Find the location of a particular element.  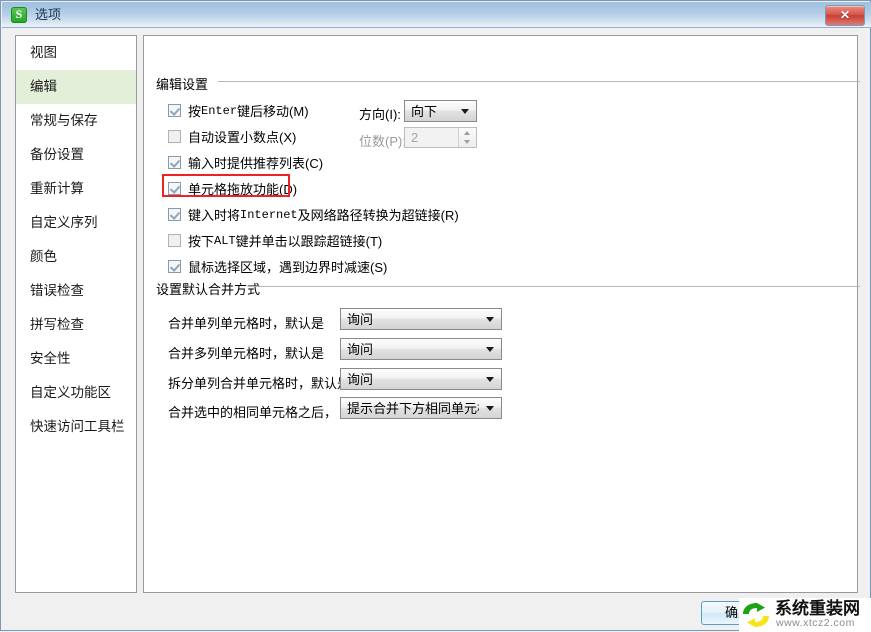

checkbox-cell-drag-drop is located at coordinates (174, 188).